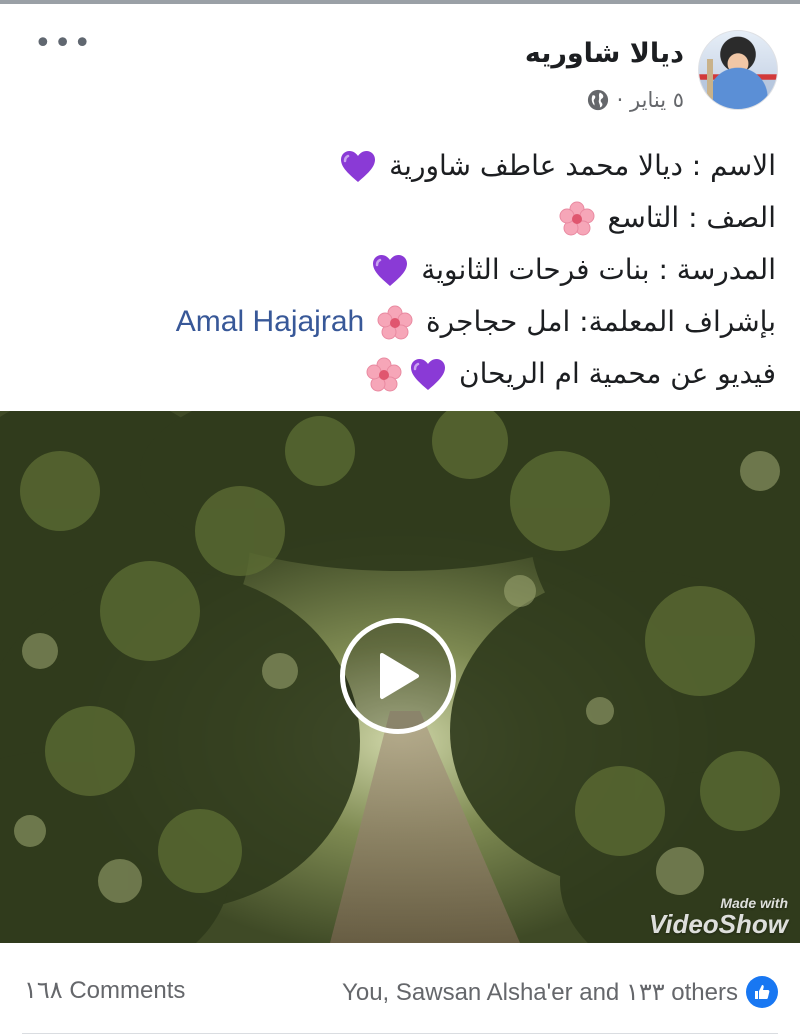  Describe the element at coordinates (540, 992) in the screenshot. I see `reactions-text: You, Sawsan Alsha'er and ١٣٣ others` at that location.